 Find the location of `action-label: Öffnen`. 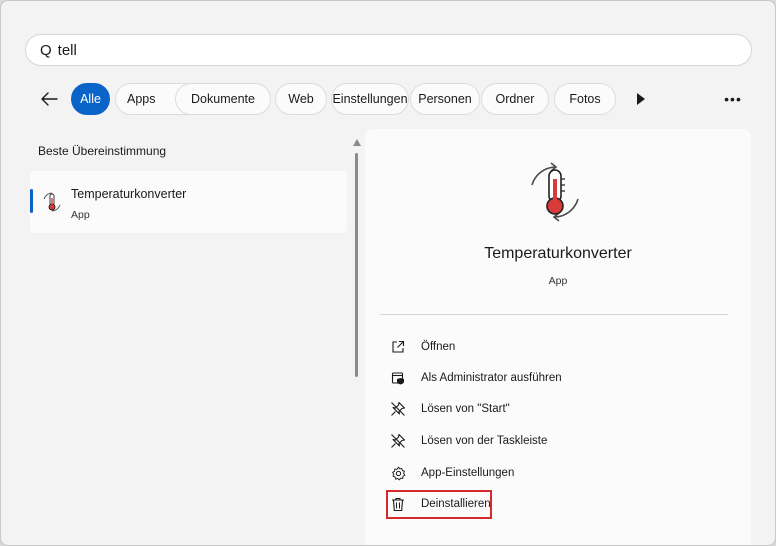

action-label: Öffnen is located at coordinates (438, 347).